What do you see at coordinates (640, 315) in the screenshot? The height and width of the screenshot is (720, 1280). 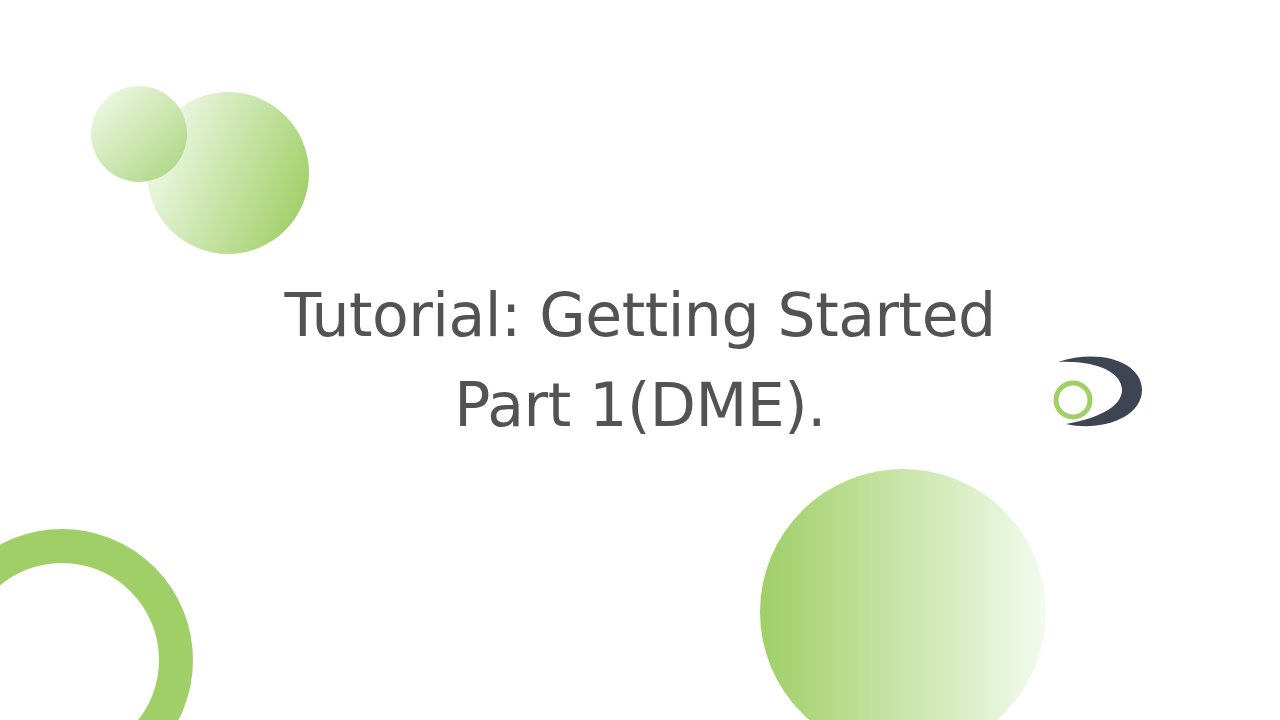 I see `title-text: Tutorial: Getting Started` at bounding box center [640, 315].